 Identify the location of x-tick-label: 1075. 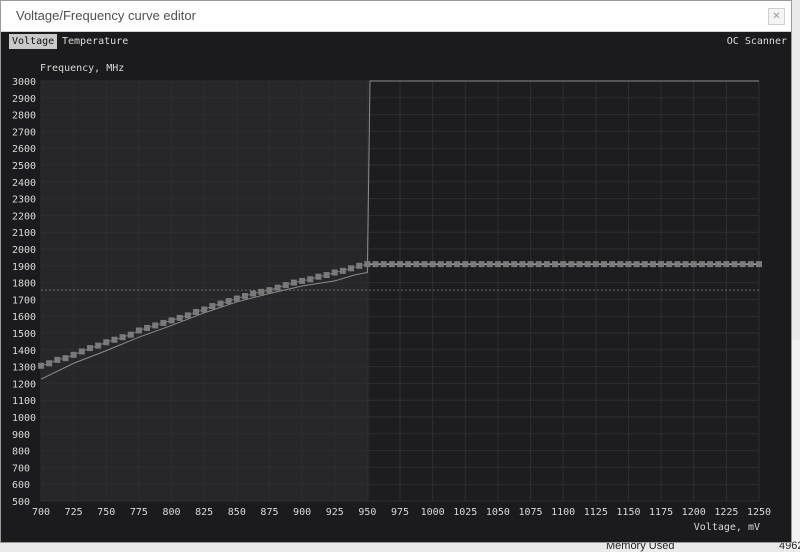
(530, 512).